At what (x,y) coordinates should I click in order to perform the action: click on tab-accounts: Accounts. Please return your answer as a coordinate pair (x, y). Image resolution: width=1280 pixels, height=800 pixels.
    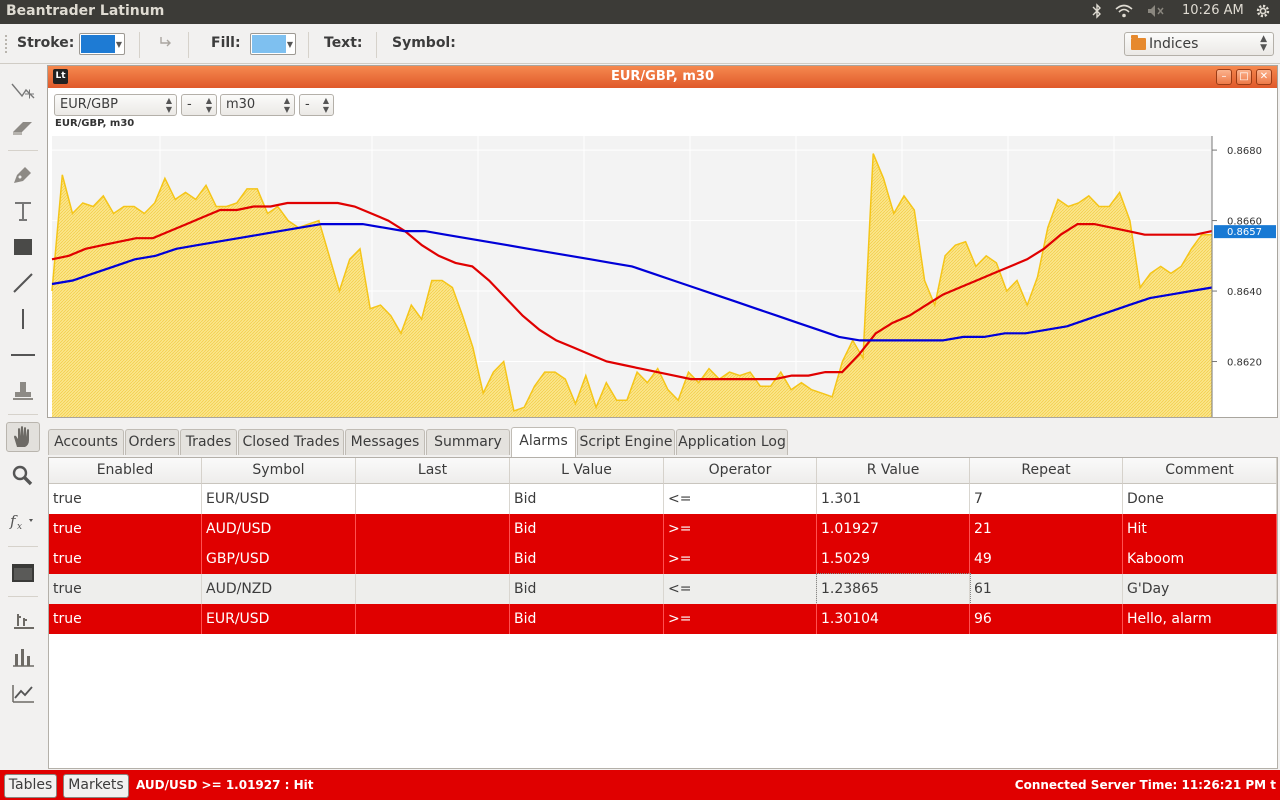
    Looking at the image, I should click on (86, 442).